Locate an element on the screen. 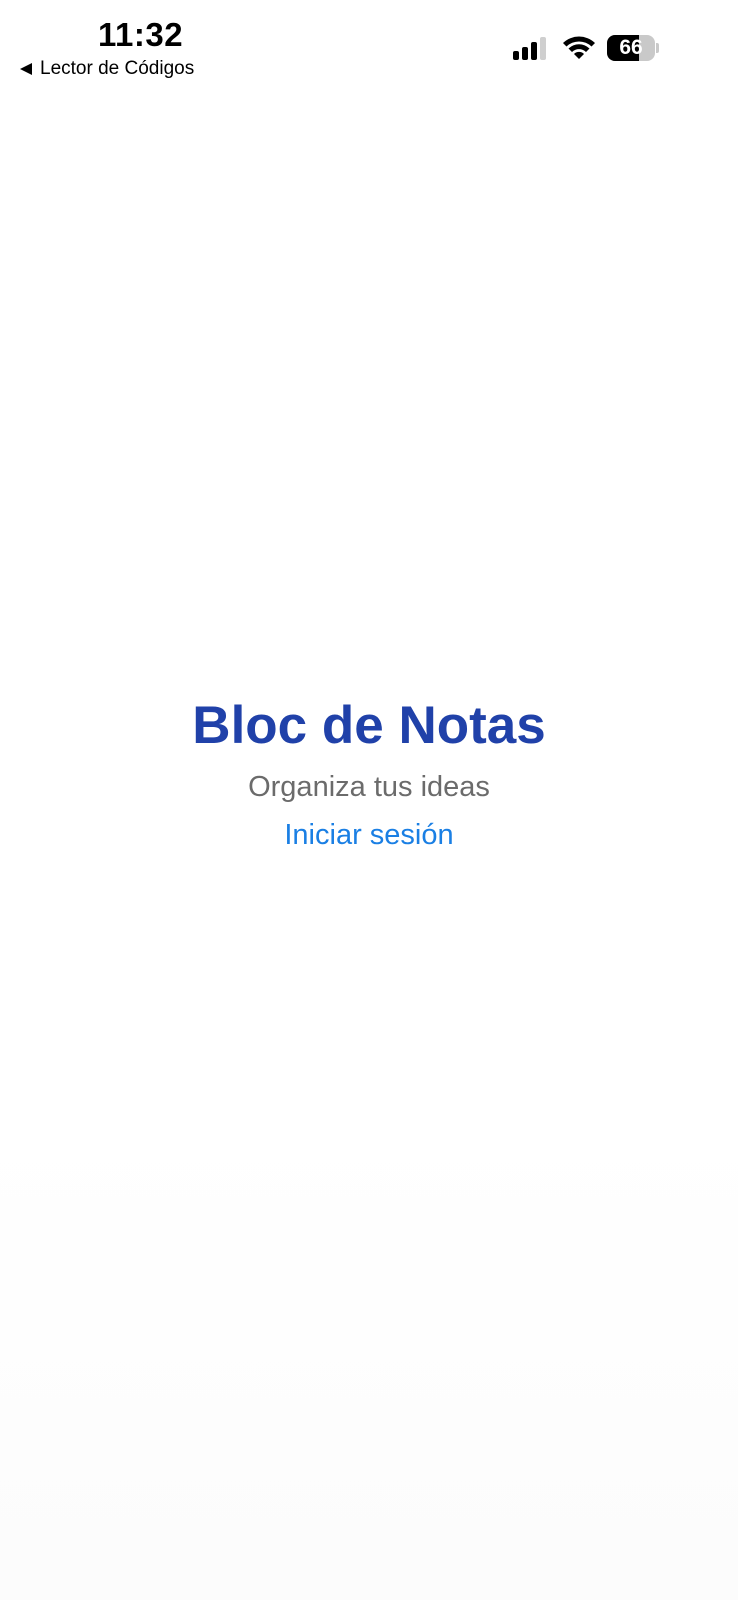 The width and height of the screenshot is (738, 1600). back-app-label: Lector de Códigos is located at coordinates (117, 68).